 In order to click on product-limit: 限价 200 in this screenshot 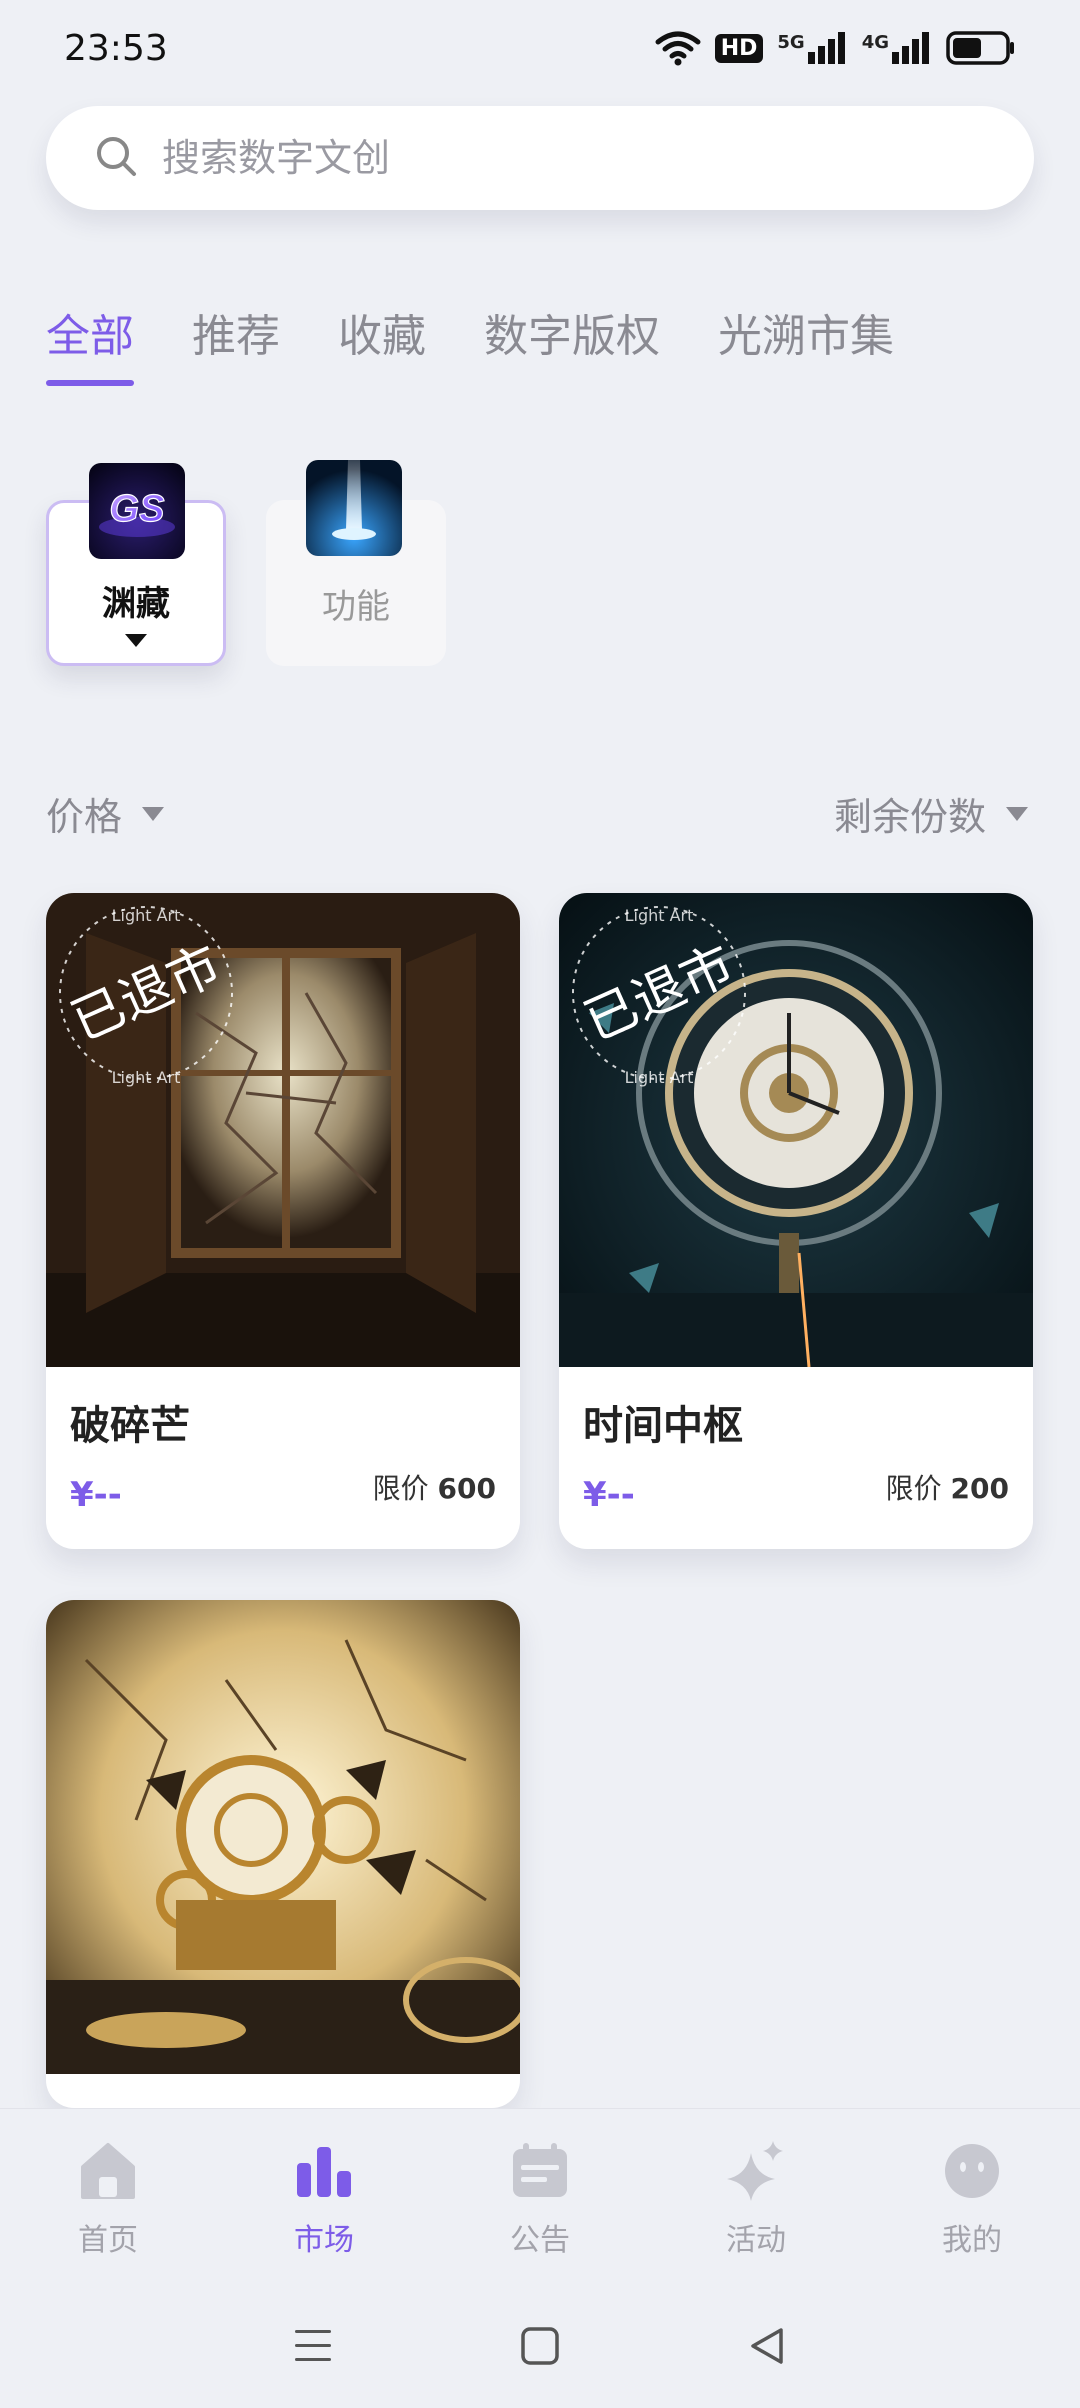, I will do `click(947, 1487)`.